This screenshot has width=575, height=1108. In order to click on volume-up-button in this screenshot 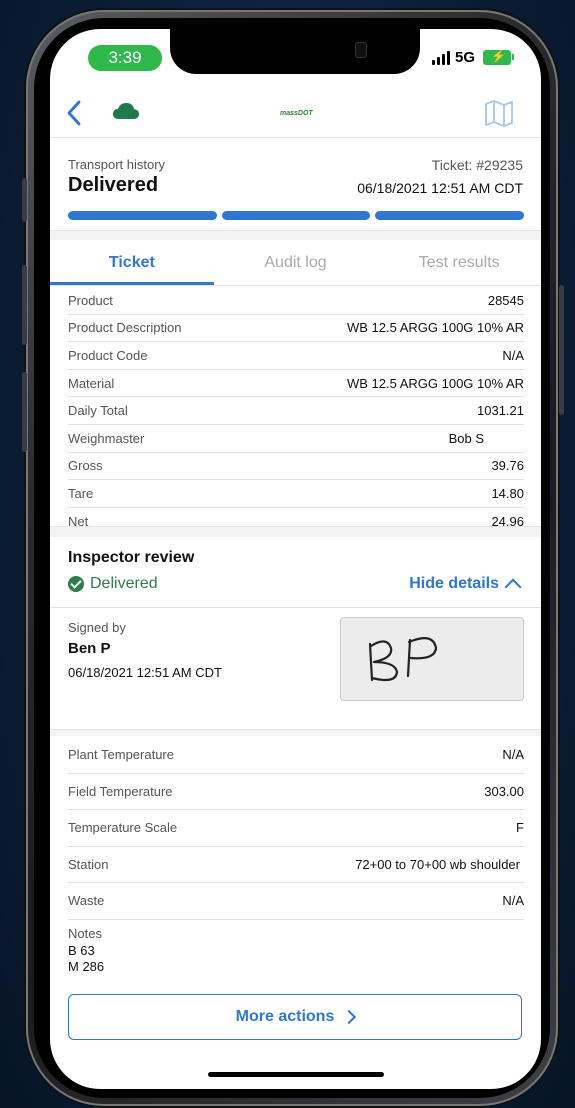, I will do `click(24, 305)`.